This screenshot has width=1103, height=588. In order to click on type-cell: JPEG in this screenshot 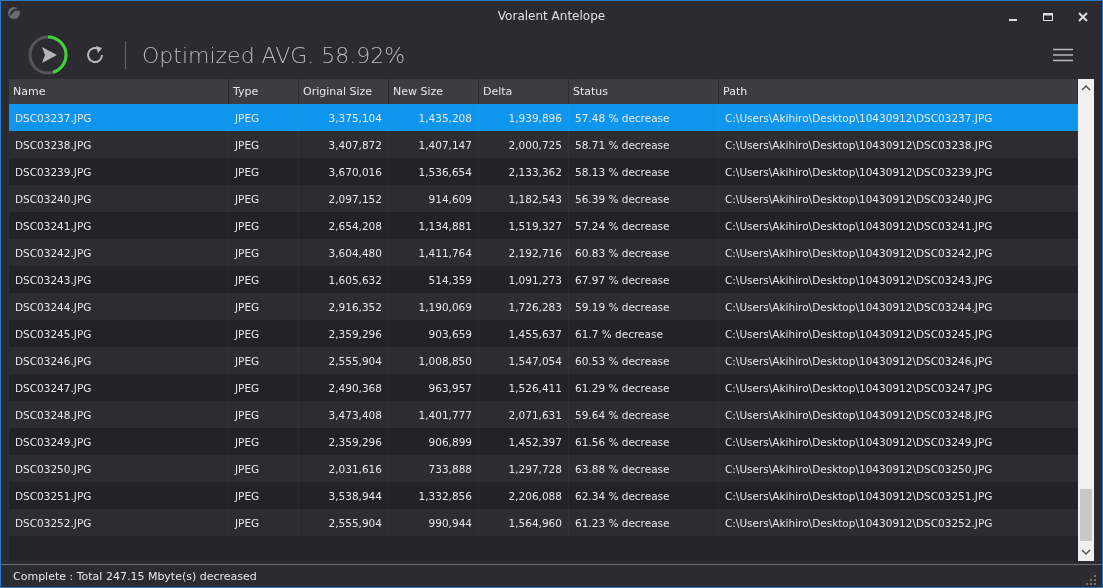, I will do `click(264, 522)`.